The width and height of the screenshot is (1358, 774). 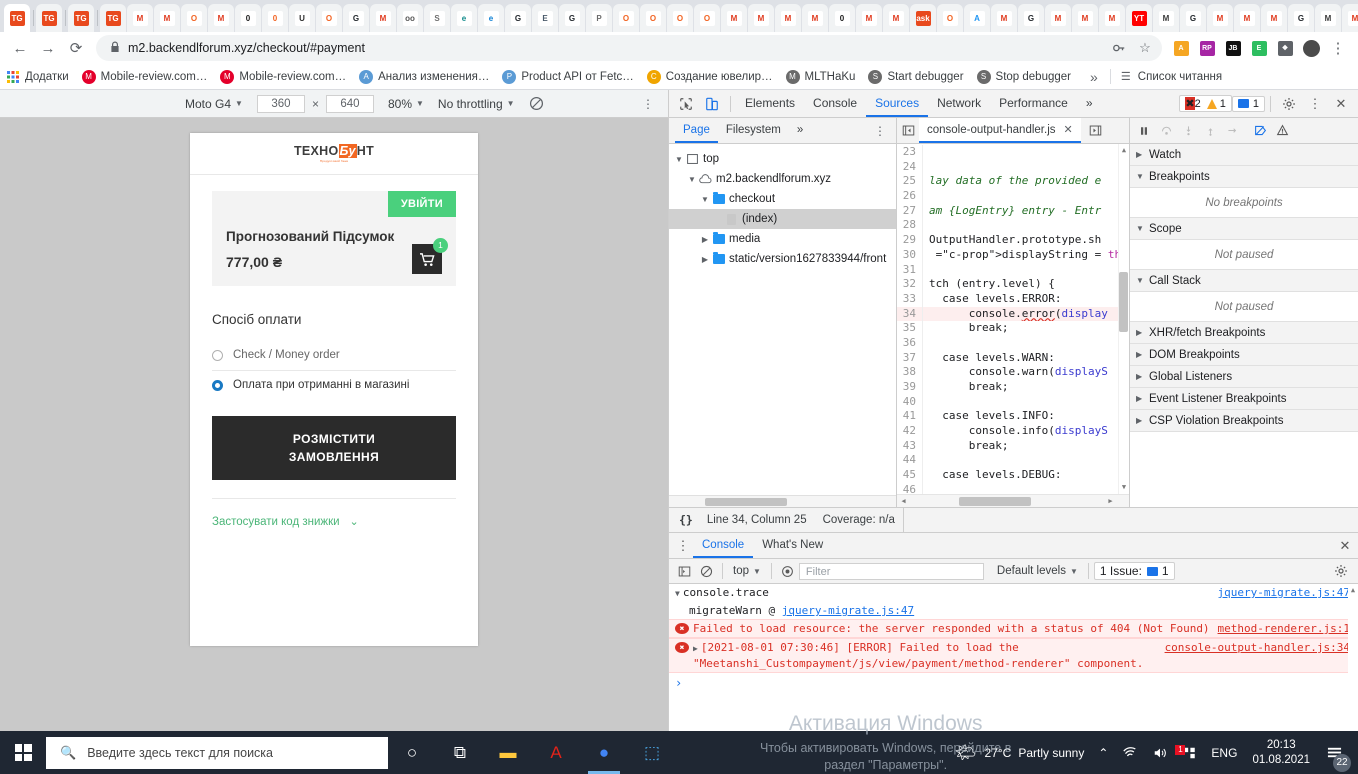 What do you see at coordinates (334, 356) in the screenshot?
I see `payment-option-check-money-order: Check / Money order` at bounding box center [334, 356].